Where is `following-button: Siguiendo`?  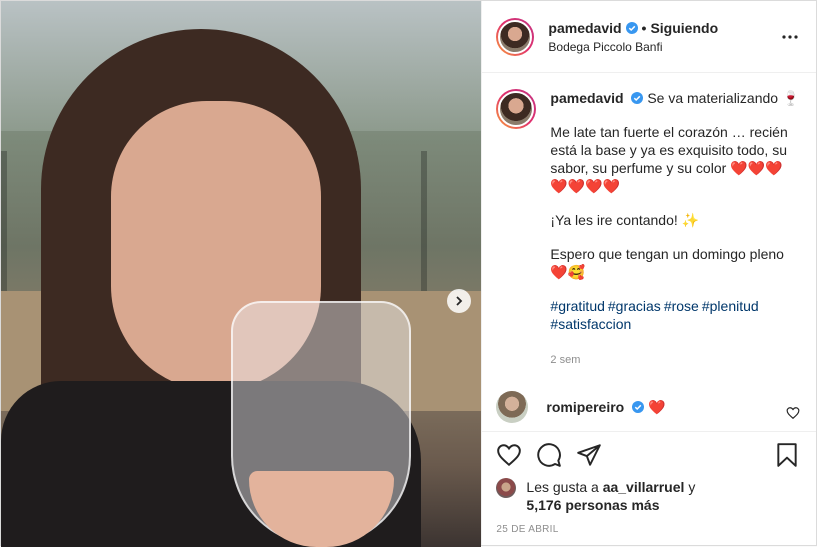
following-button: Siguiendo is located at coordinates (684, 28).